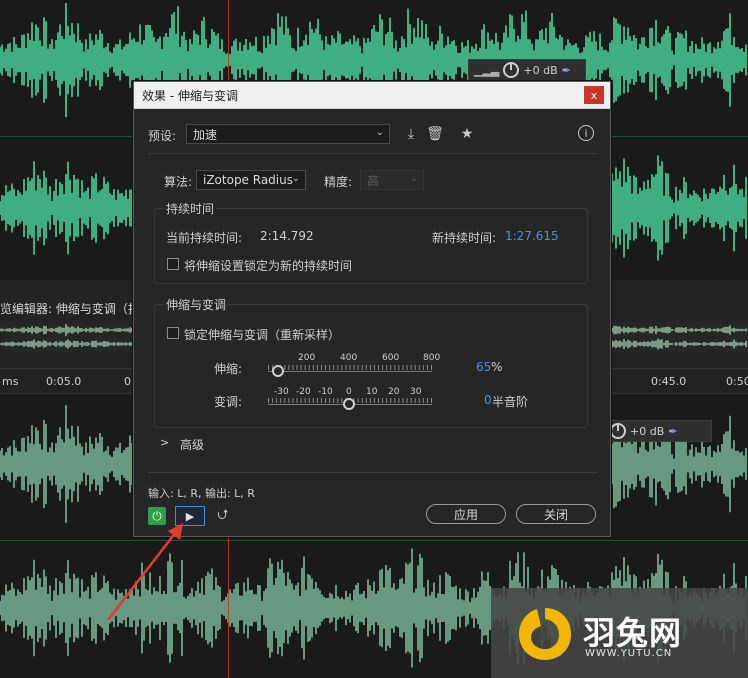 Image resolution: width=748 pixels, height=678 pixels. I want to click on yutu-logo-icon, so click(545, 634).